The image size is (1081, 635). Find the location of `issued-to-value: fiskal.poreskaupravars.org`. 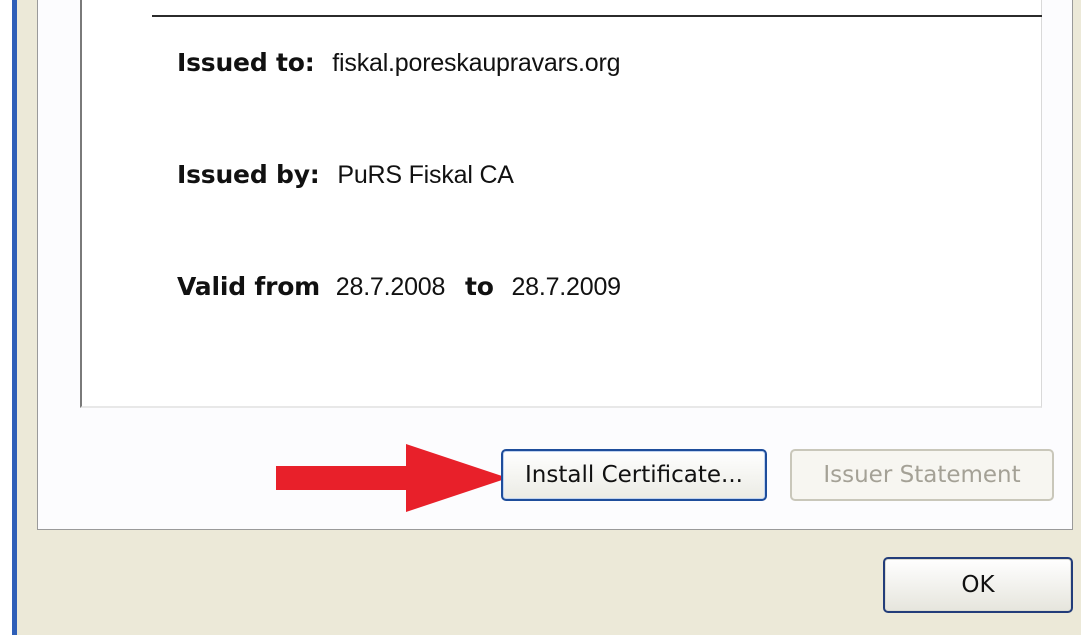

issued-to-value: fiskal.poreskaupravars.org is located at coordinates (476, 63).